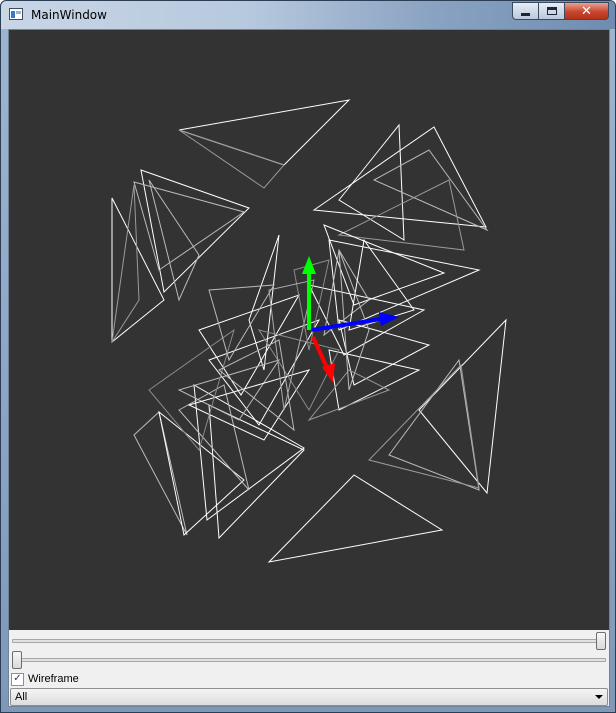 The image size is (616, 713). I want to click on slider-top-track, so click(309, 641).